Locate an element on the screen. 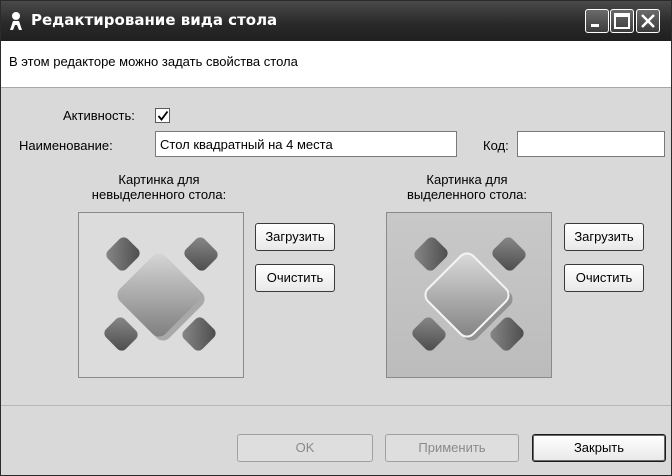  selected-caption-line1: Картинка для is located at coordinates (467, 179).